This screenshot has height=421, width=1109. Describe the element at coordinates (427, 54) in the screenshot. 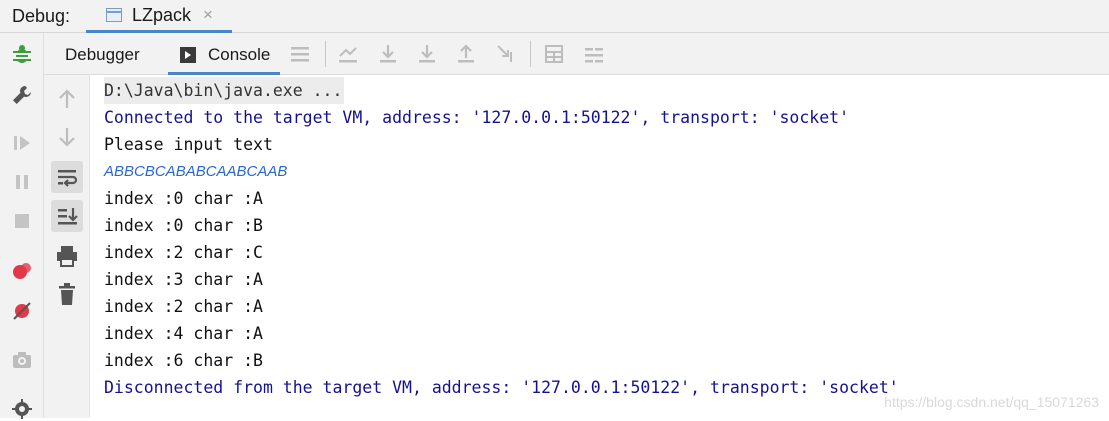

I see `step-into-icon` at that location.